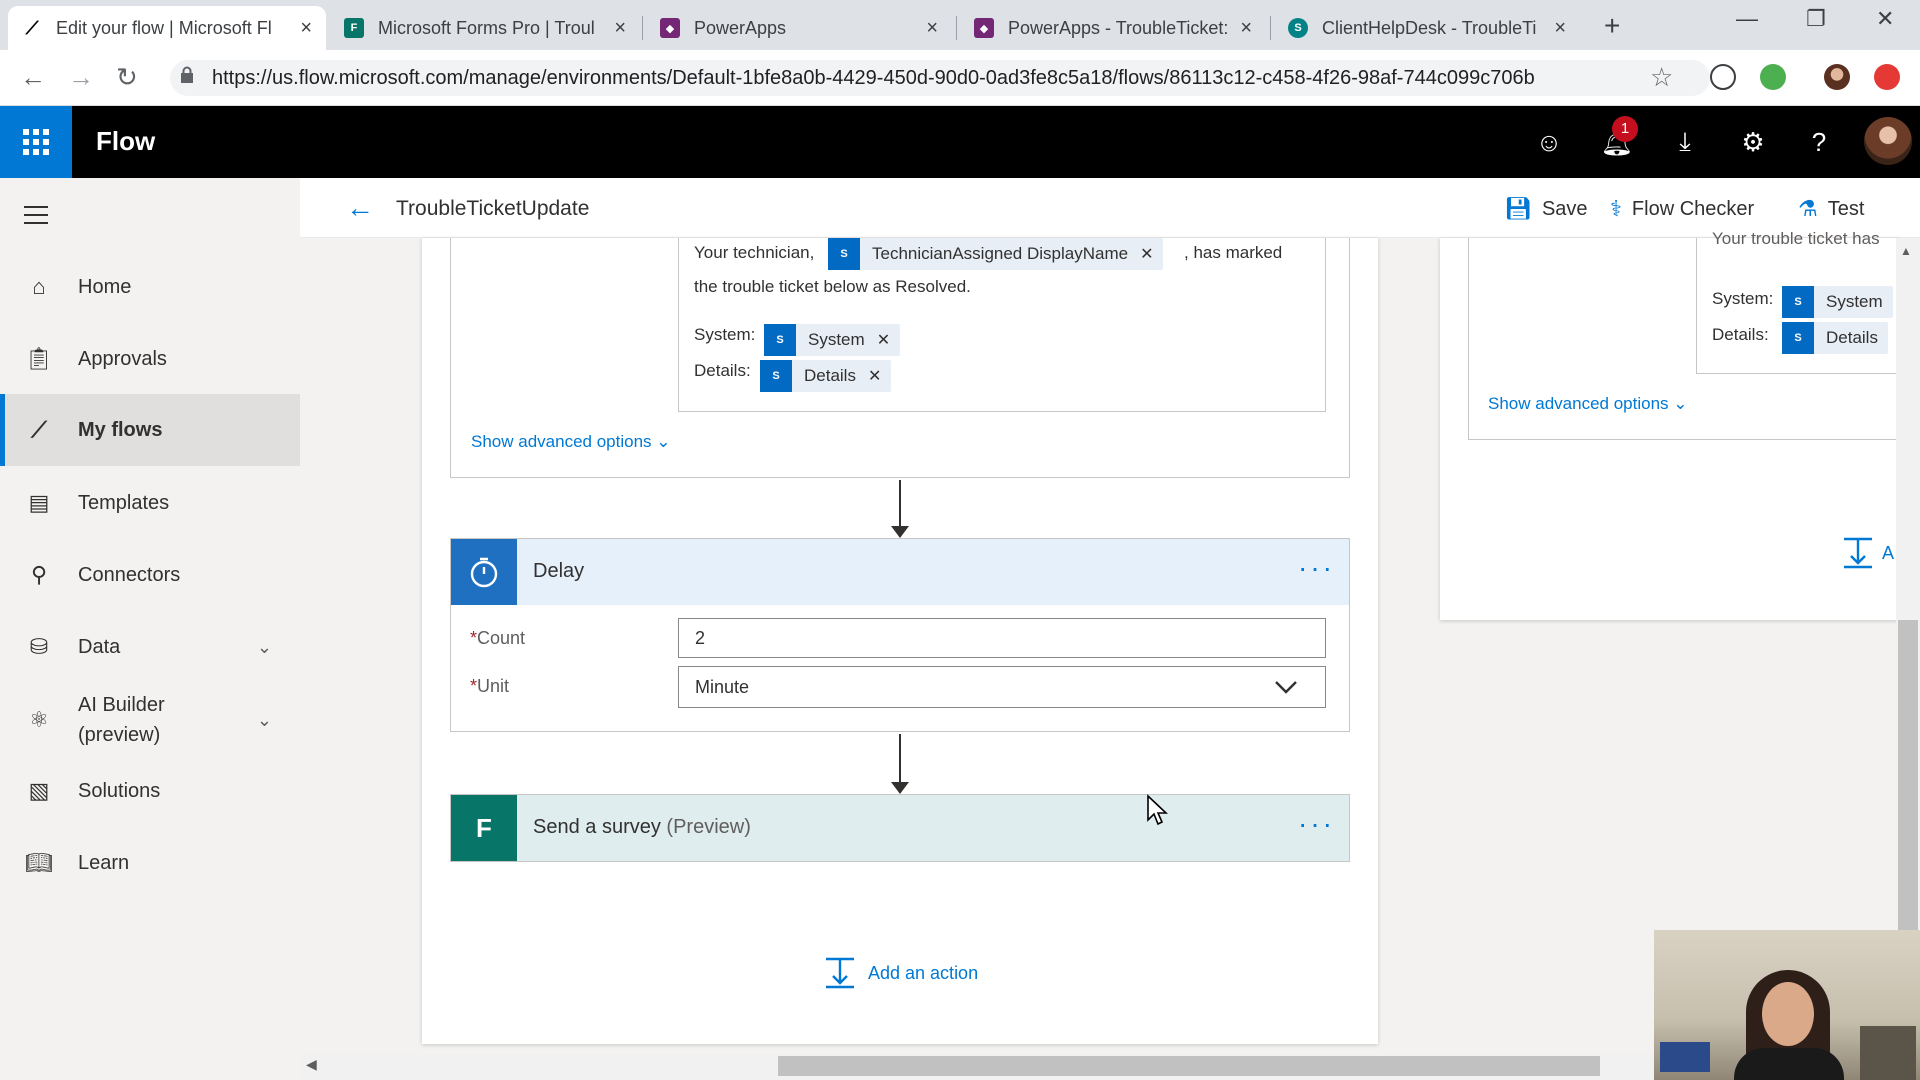 The image size is (1920, 1080). I want to click on flow-checker-button: ⚕ Flow Checker, so click(1682, 209).